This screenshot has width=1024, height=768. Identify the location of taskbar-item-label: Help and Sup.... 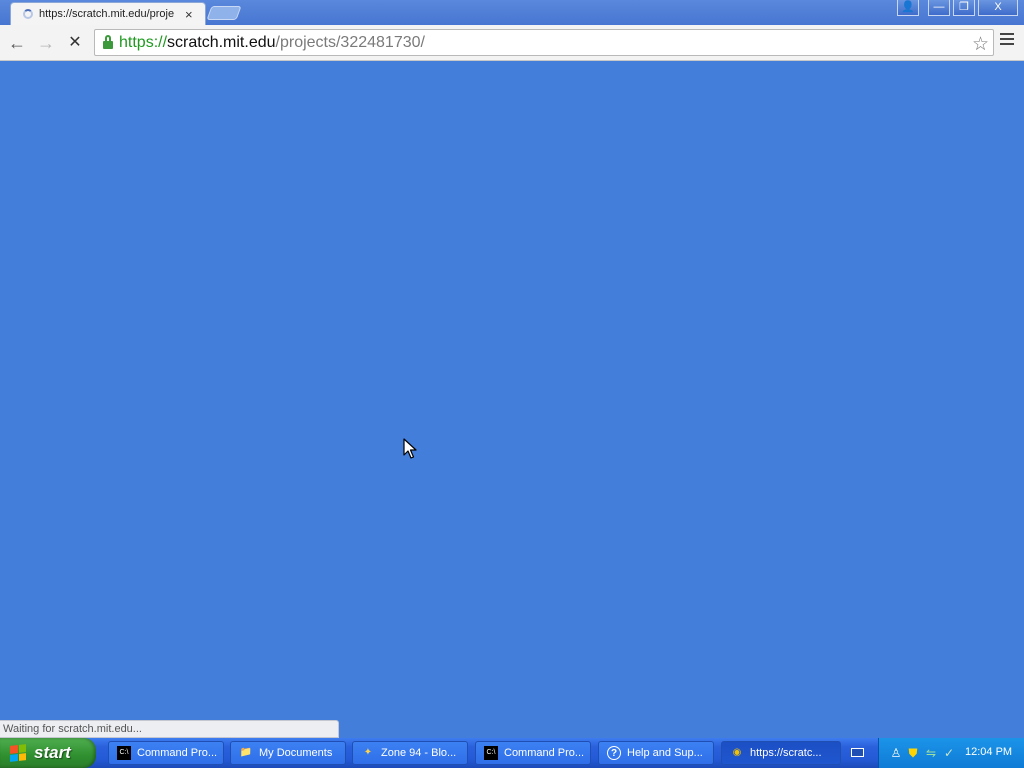
(665, 753).